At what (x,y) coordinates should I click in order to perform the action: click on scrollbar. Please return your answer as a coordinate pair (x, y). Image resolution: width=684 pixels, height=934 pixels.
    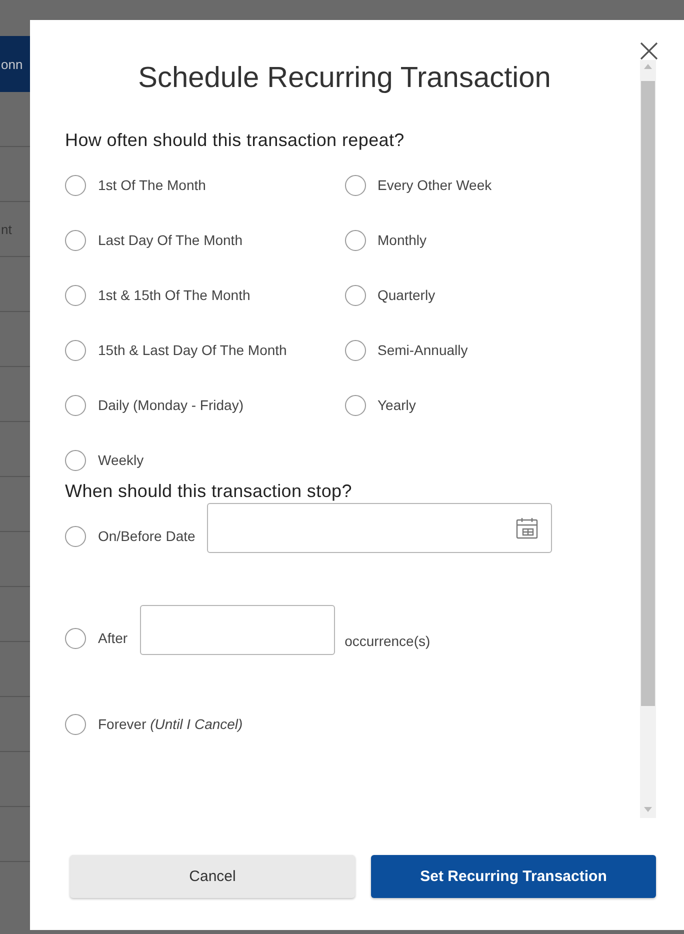
    Looking at the image, I should click on (648, 439).